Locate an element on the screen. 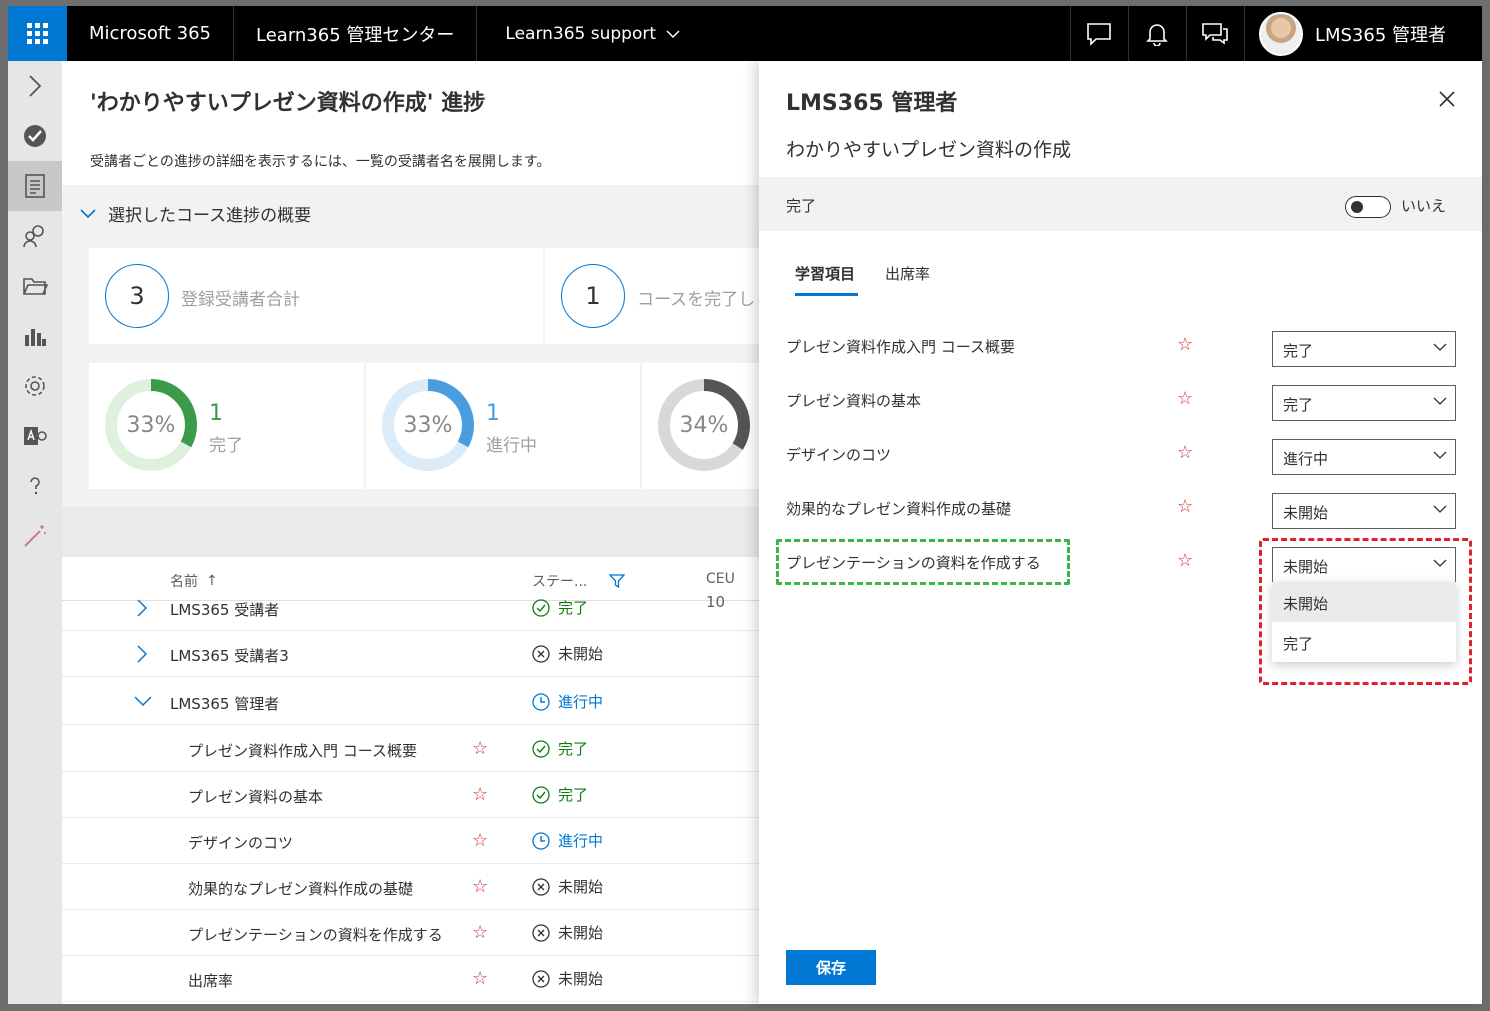 This screenshot has width=1490, height=1011. close-icon is located at coordinates (1447, 99).